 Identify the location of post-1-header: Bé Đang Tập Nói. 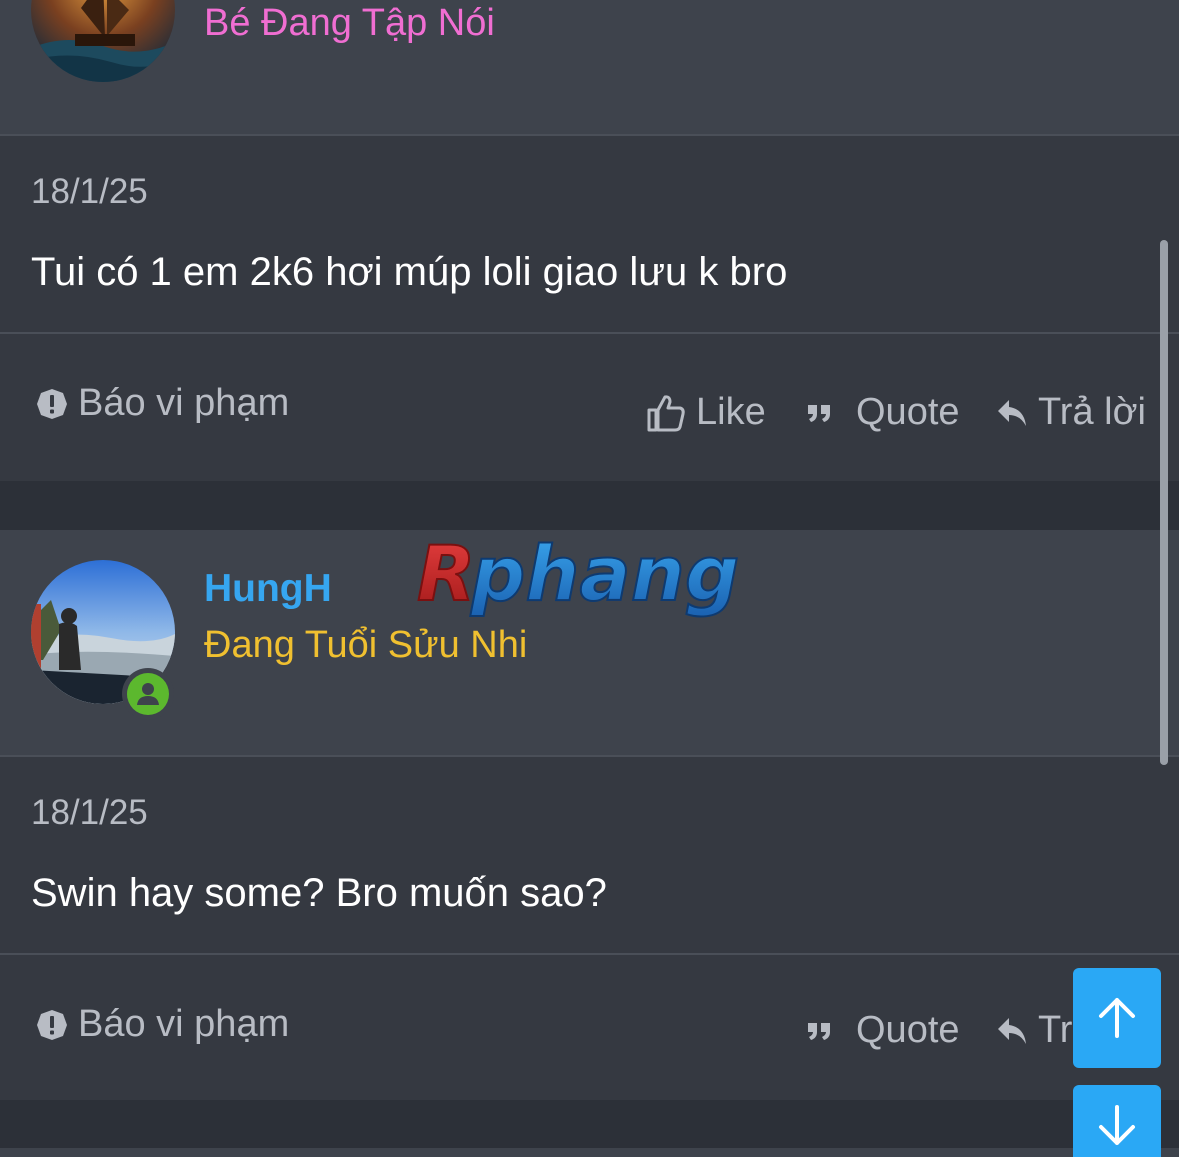
(589, 67).